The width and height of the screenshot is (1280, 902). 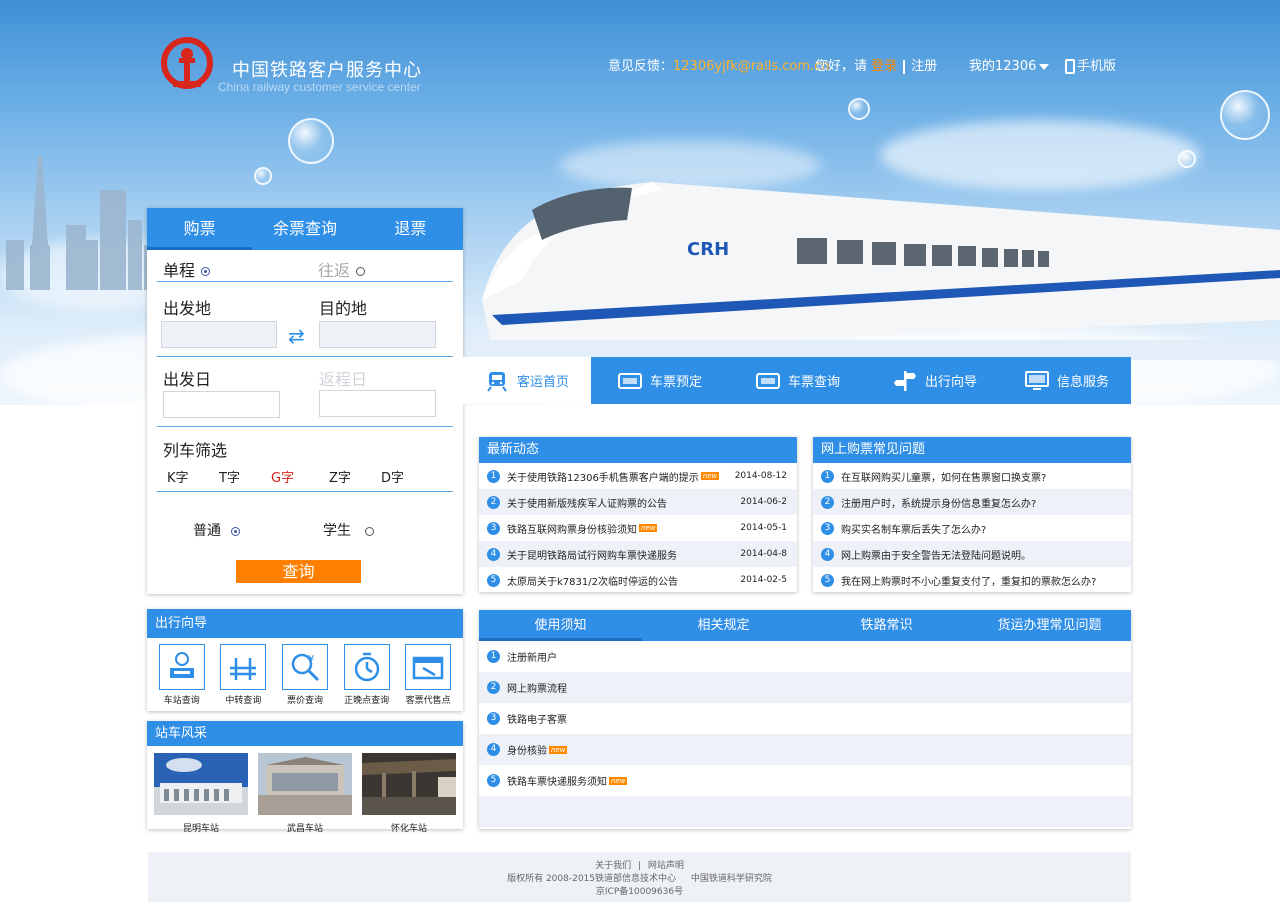 I want to click on my12306-menu: 我的12306, so click(x=1009, y=64).